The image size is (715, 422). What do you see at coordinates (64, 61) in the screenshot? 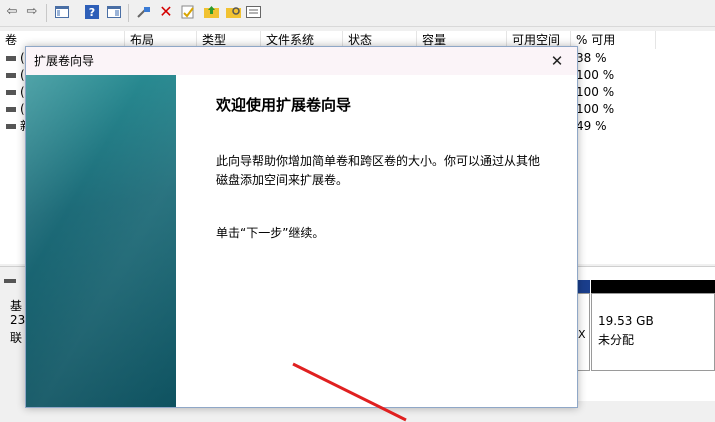
I see `dialog-title: 扩展卷向导` at bounding box center [64, 61].